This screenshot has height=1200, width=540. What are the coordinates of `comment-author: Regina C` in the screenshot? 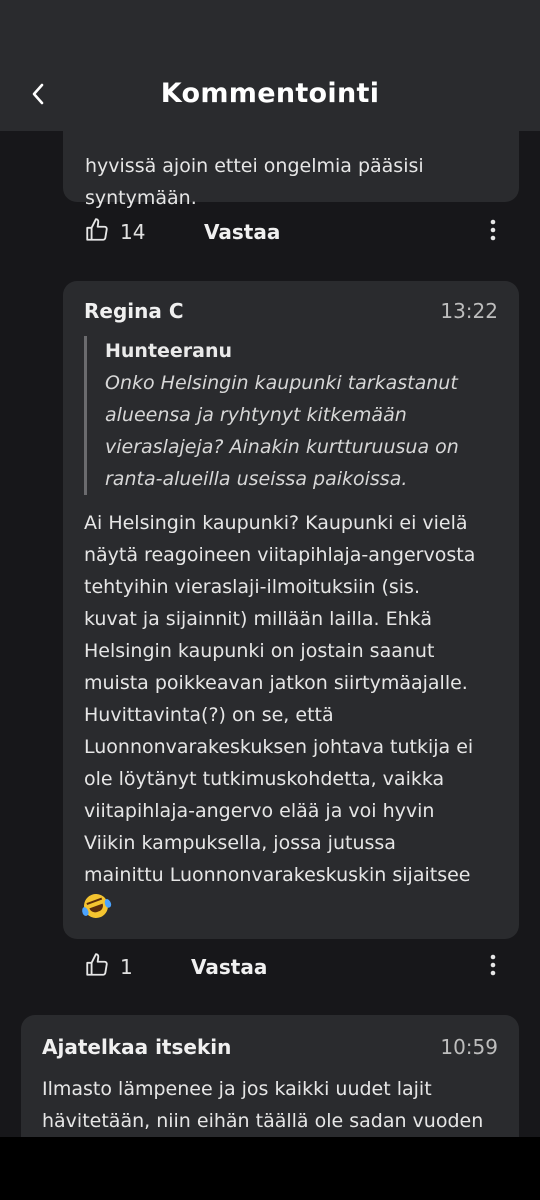 It's located at (134, 311).